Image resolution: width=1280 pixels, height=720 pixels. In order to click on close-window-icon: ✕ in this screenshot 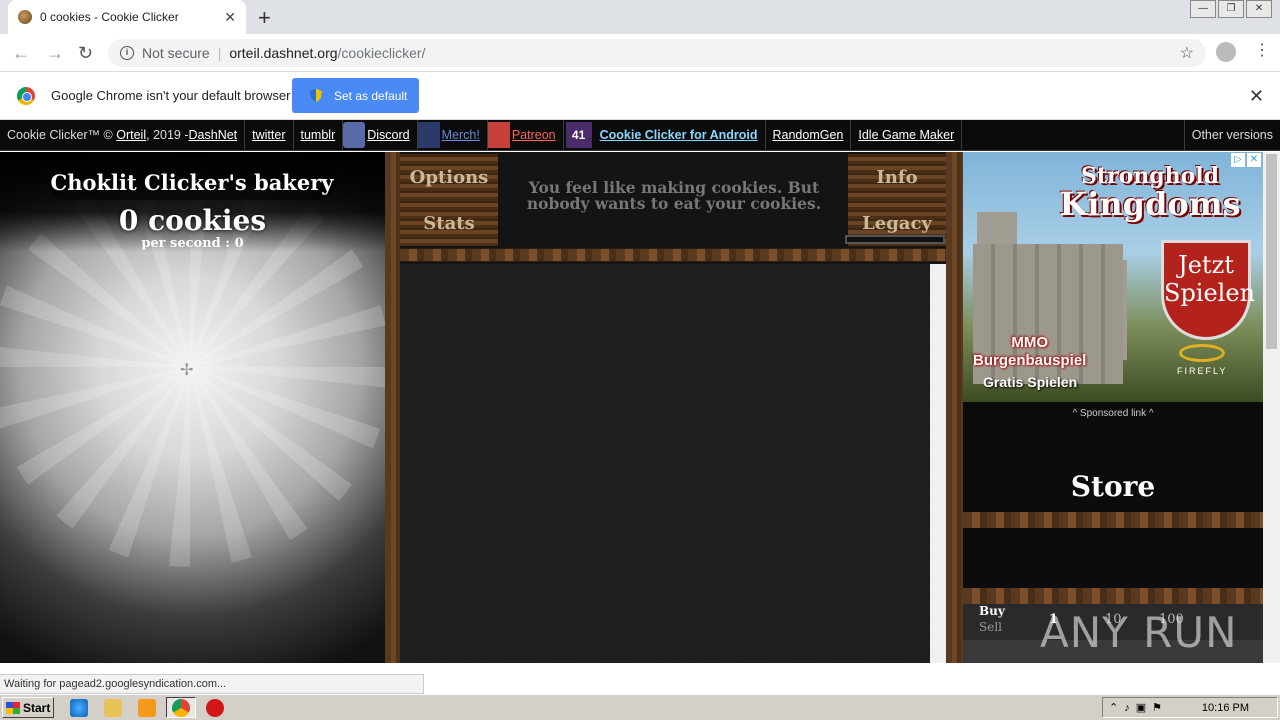, I will do `click(1259, 9)`.